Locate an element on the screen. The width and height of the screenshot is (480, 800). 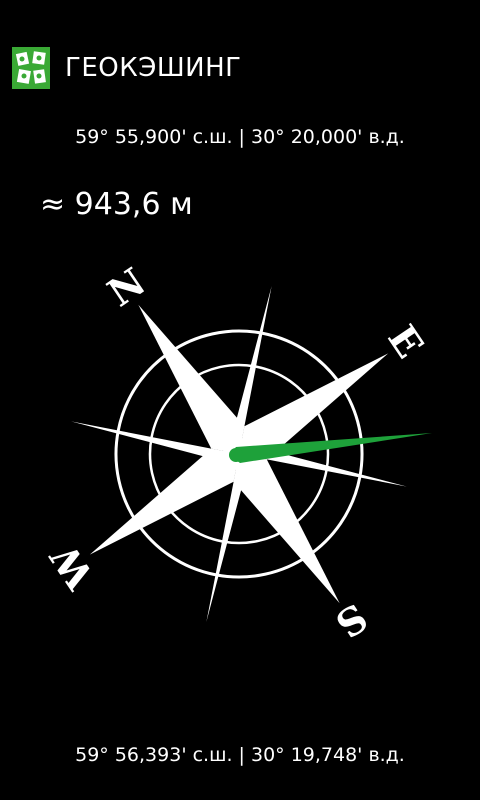
target-position-coordinates: 59° 56,393' с.ш. | 30° 19,748' в.д. is located at coordinates (240, 755).